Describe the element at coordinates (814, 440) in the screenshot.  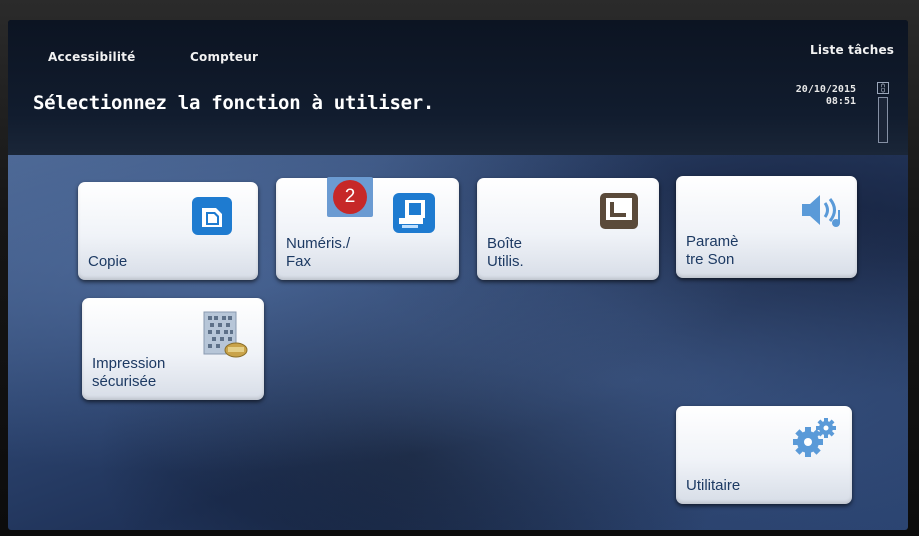
I see `gears-icon` at that location.